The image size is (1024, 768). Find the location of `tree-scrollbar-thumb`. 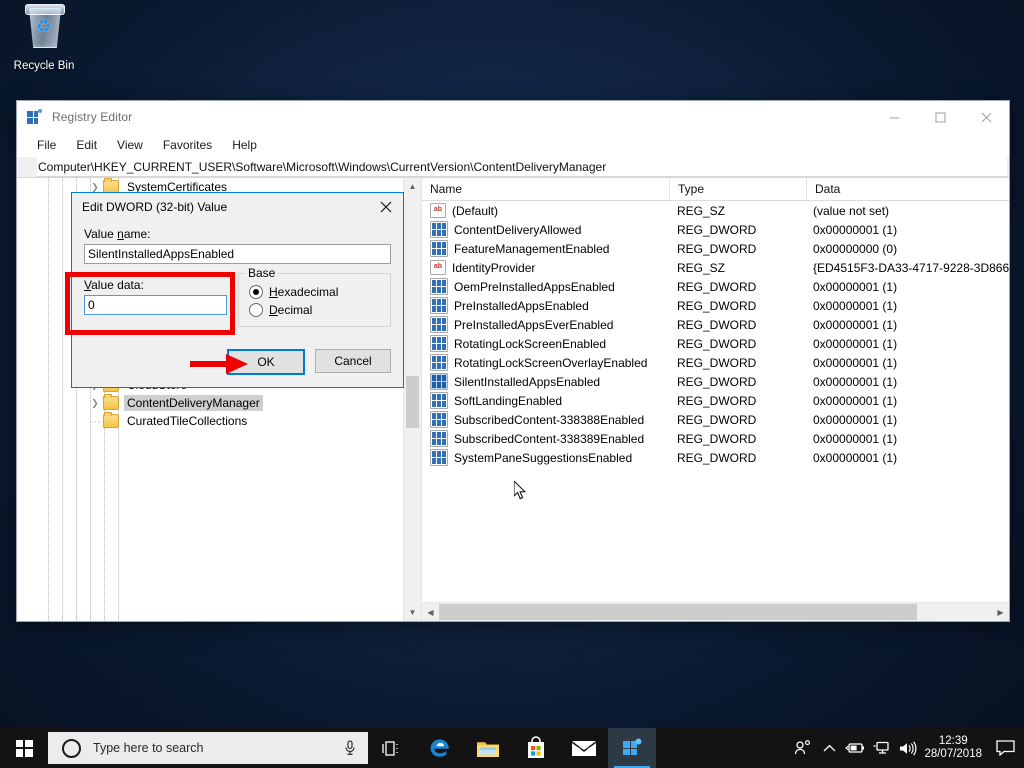

tree-scrollbar-thumb is located at coordinates (412, 402).